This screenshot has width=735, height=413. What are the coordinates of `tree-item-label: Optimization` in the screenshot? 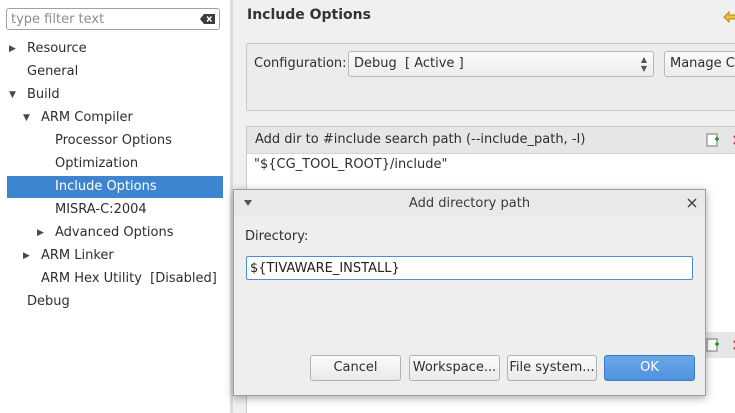 It's located at (97, 163).